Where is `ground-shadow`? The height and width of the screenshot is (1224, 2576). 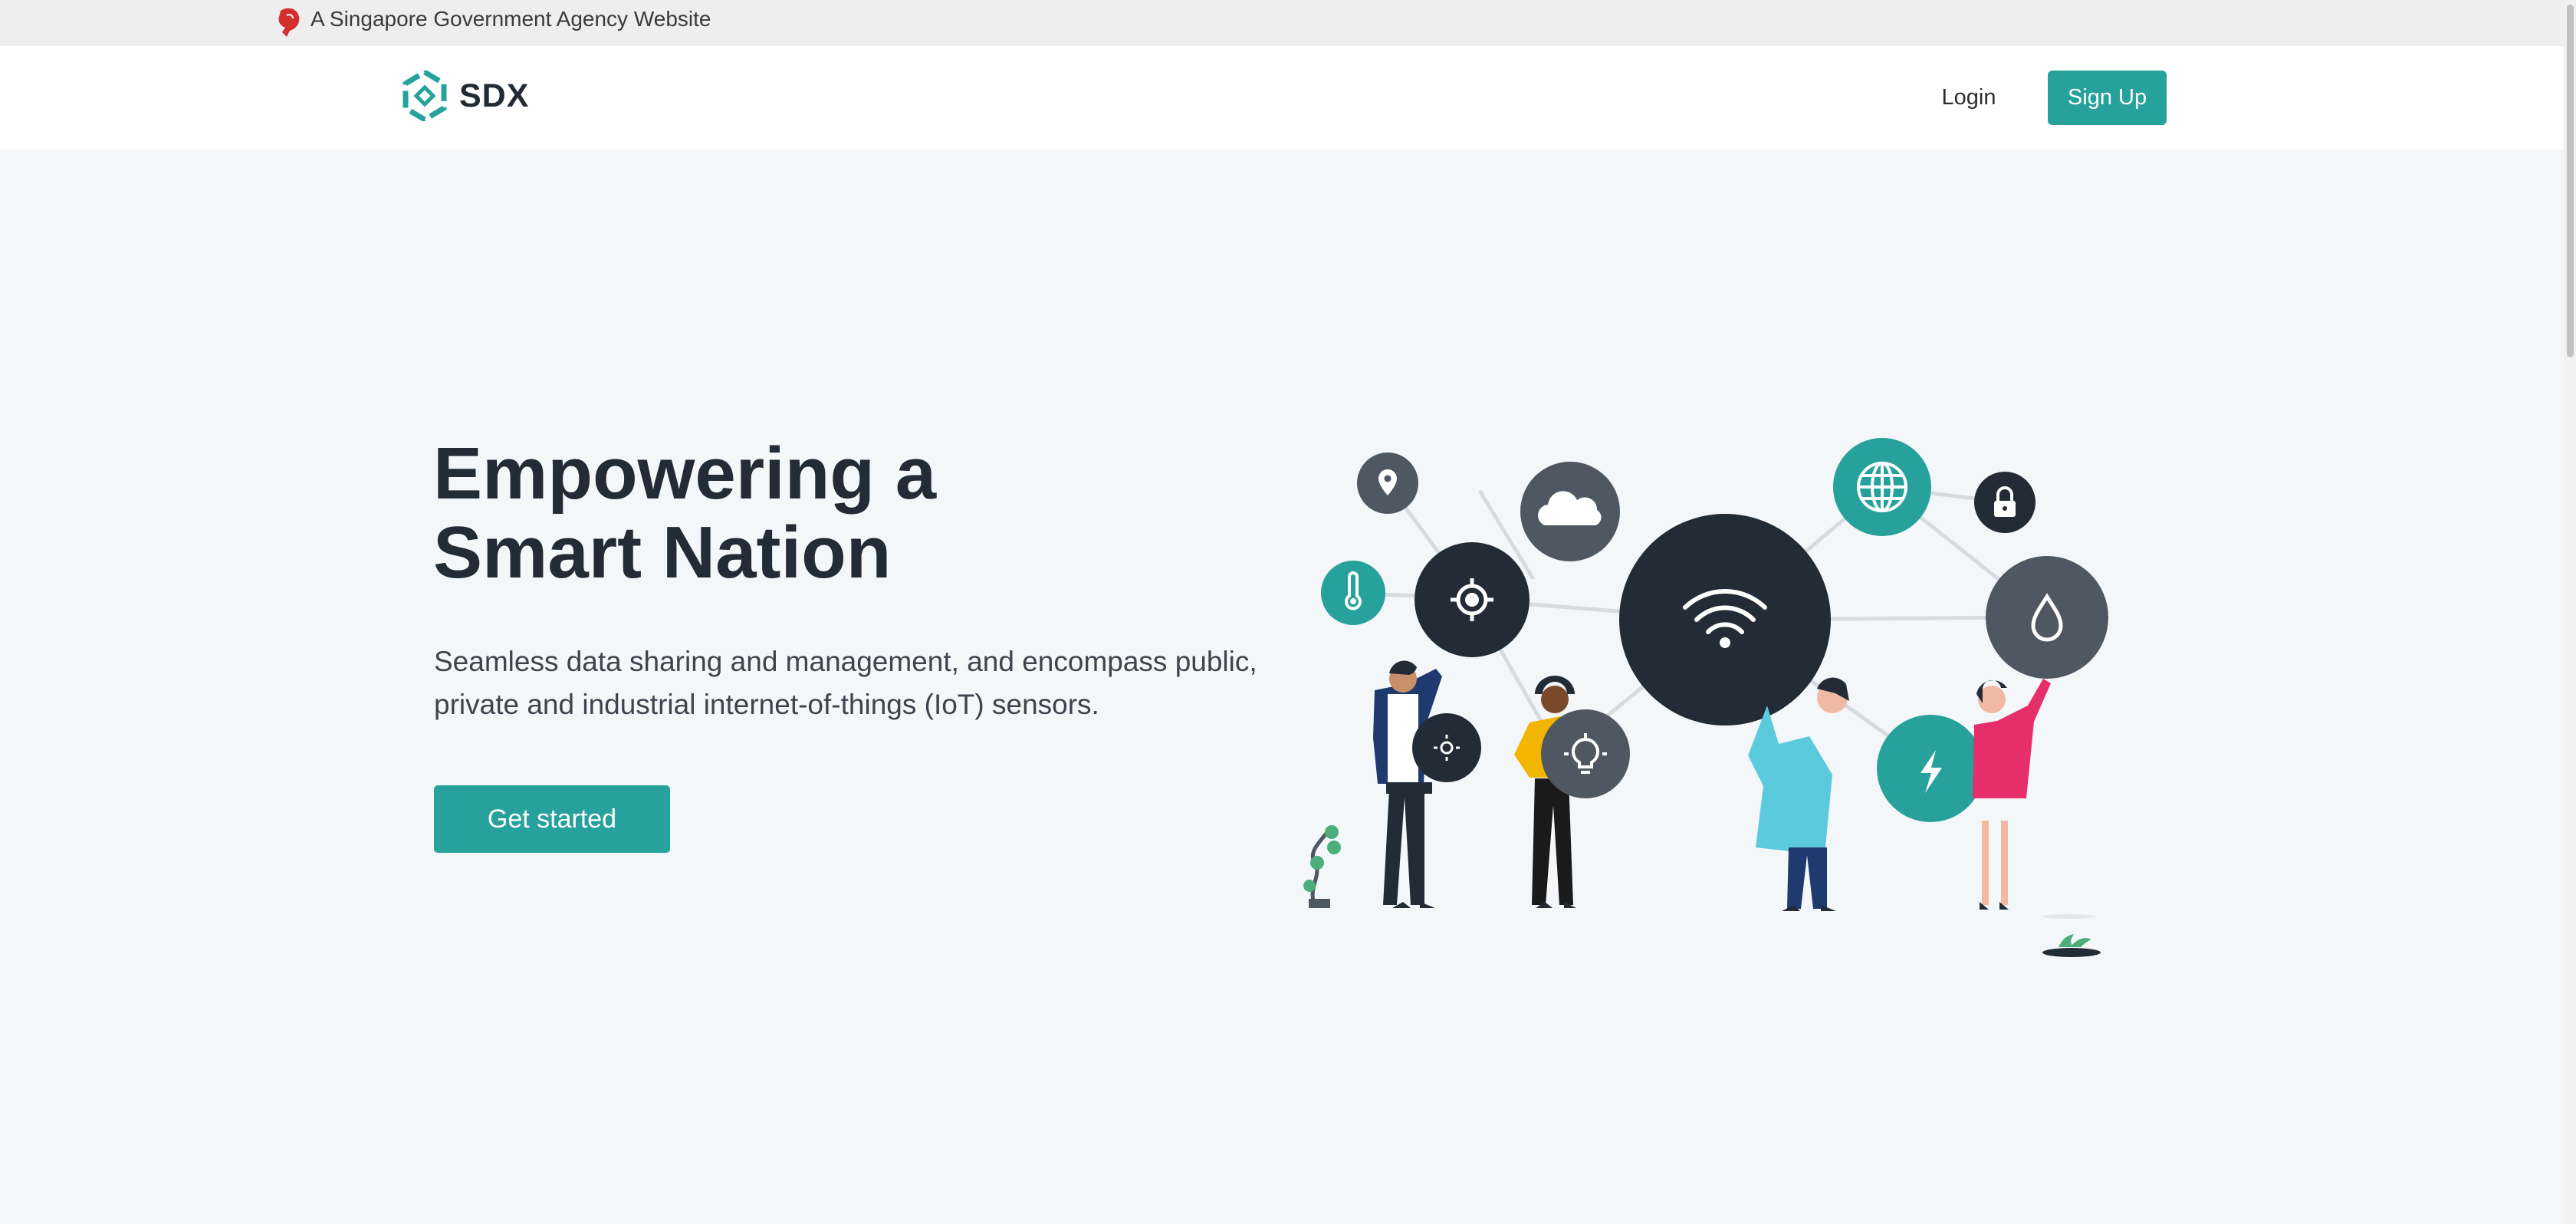
ground-shadow is located at coordinates (2071, 952).